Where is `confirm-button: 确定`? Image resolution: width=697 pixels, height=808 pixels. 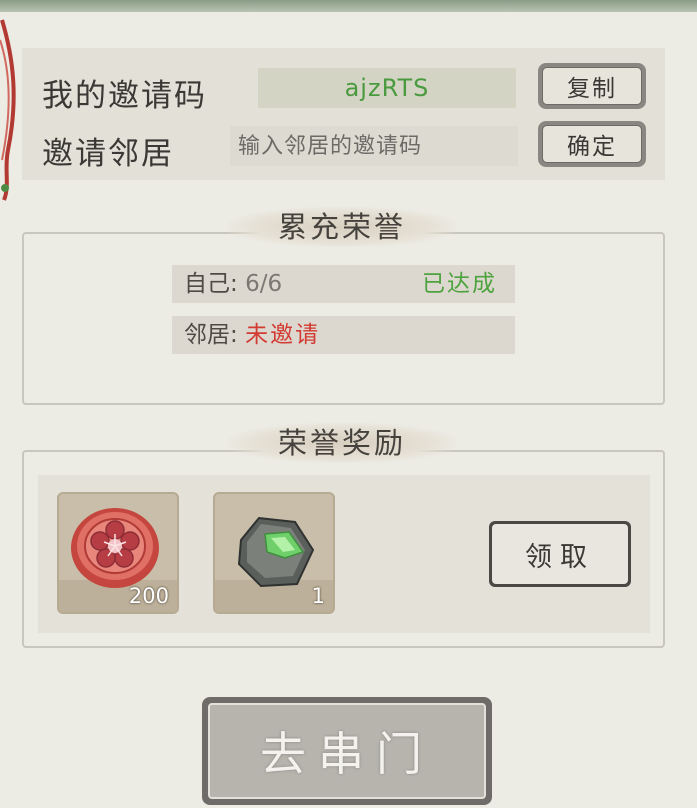
confirm-button: 确定 is located at coordinates (592, 144).